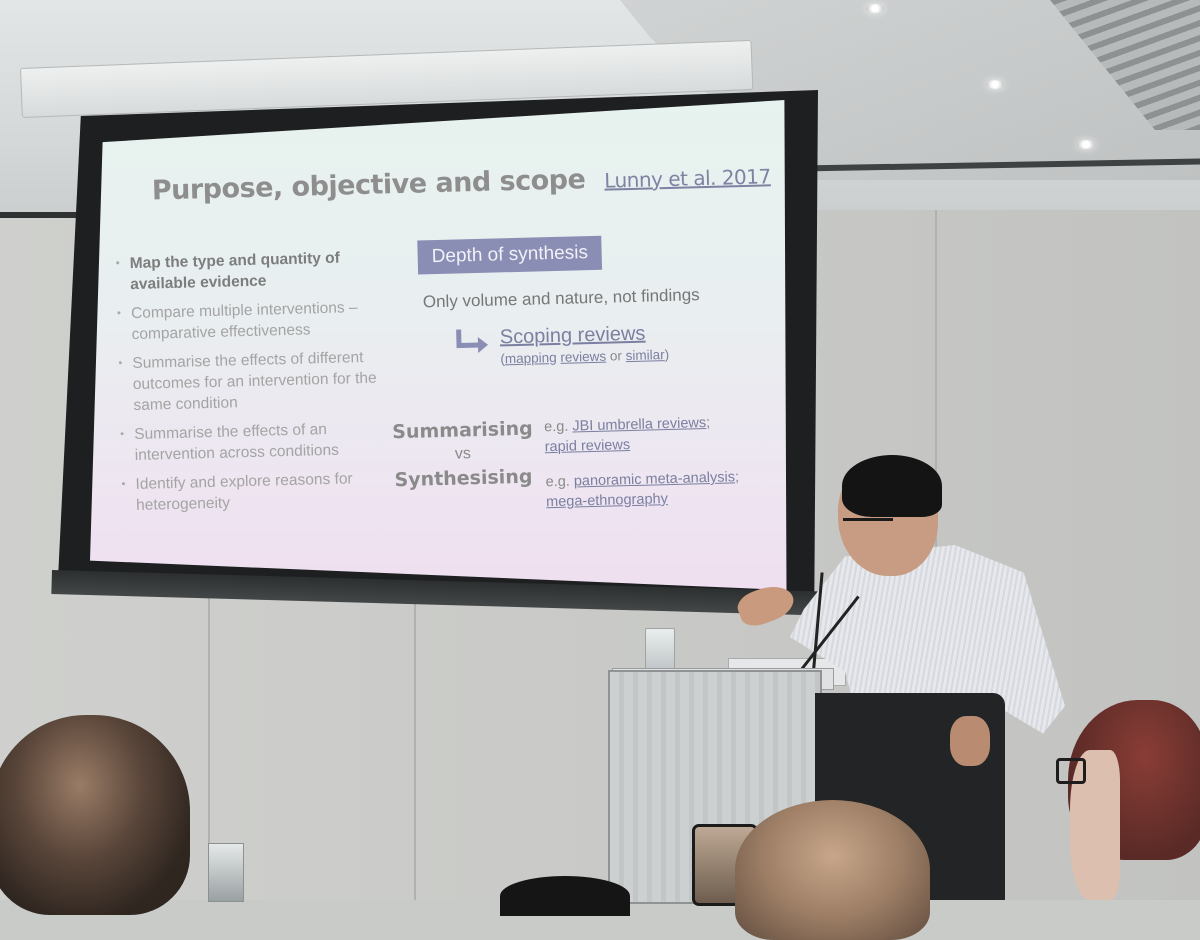 The image size is (1200, 940). I want to click on audience-member-cap, so click(565, 896).